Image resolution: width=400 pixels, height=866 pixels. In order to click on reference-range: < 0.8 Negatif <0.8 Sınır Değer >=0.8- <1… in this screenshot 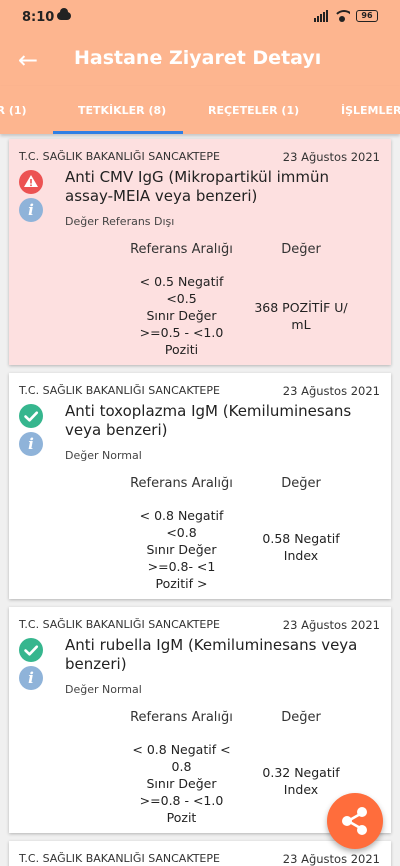, I will do `click(181, 549)`.